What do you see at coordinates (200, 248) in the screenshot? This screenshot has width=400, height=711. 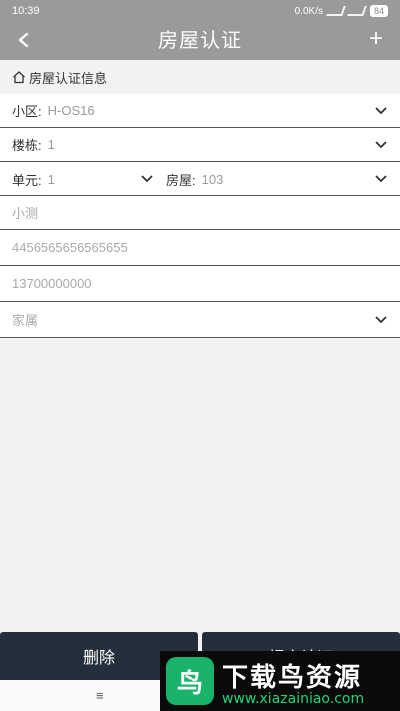 I see `id-number-field: 4456565656565655` at bounding box center [200, 248].